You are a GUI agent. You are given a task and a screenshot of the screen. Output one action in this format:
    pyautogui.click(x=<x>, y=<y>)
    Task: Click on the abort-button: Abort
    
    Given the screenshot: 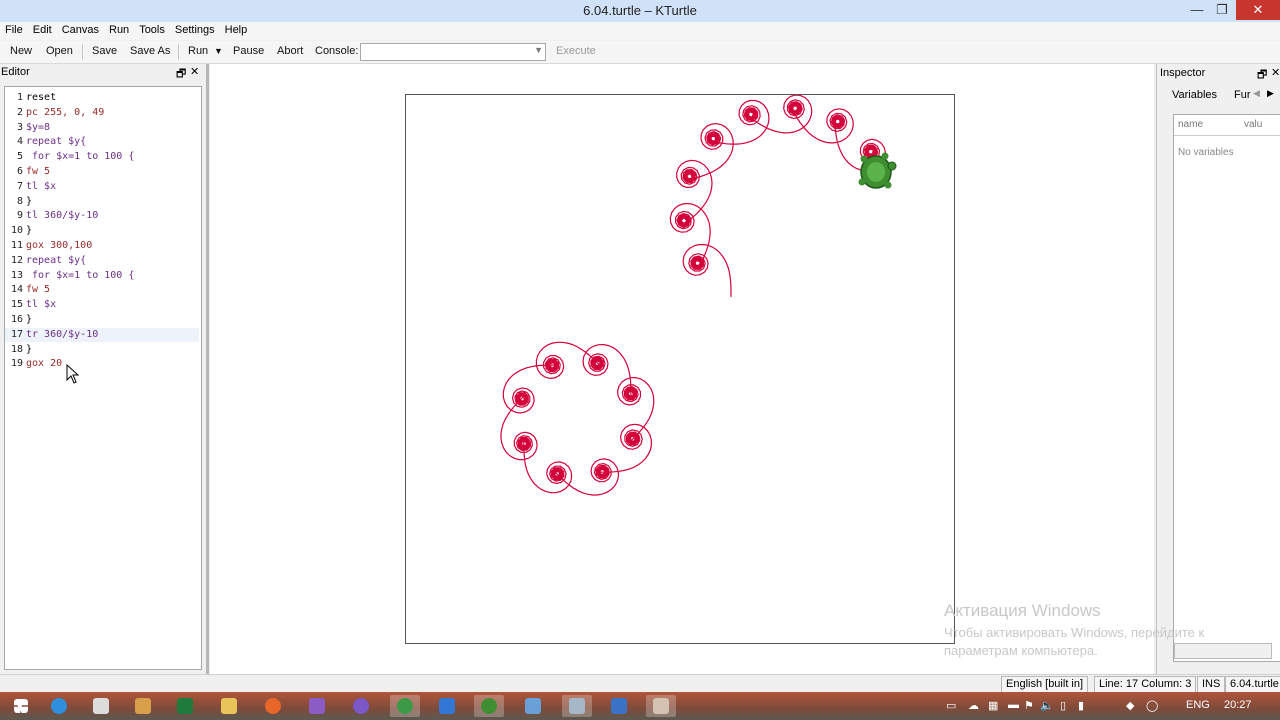 What is the action you would take?
    pyautogui.click(x=290, y=51)
    